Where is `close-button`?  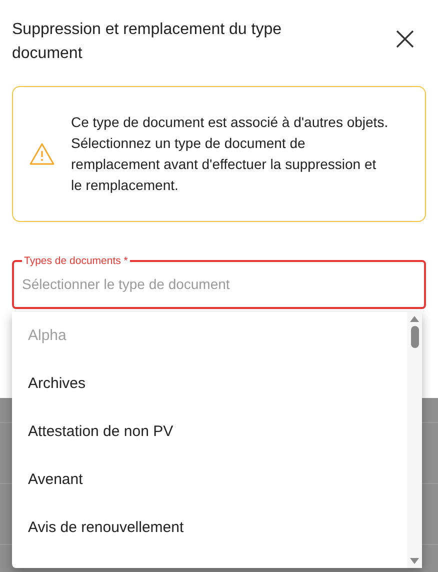
close-button is located at coordinates (405, 39).